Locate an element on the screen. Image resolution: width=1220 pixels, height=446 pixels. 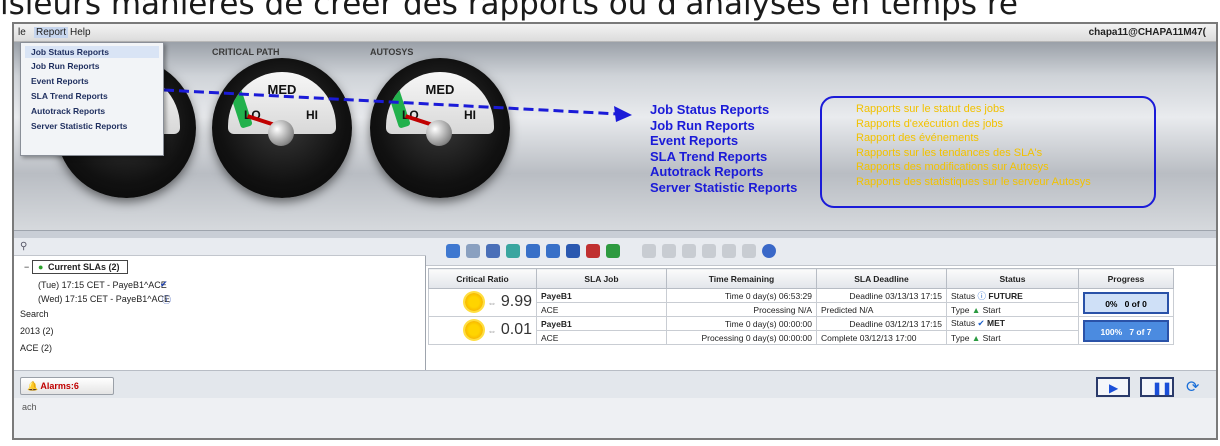
alarm-bell-icon: 🔔 is located at coordinates (33, 386).